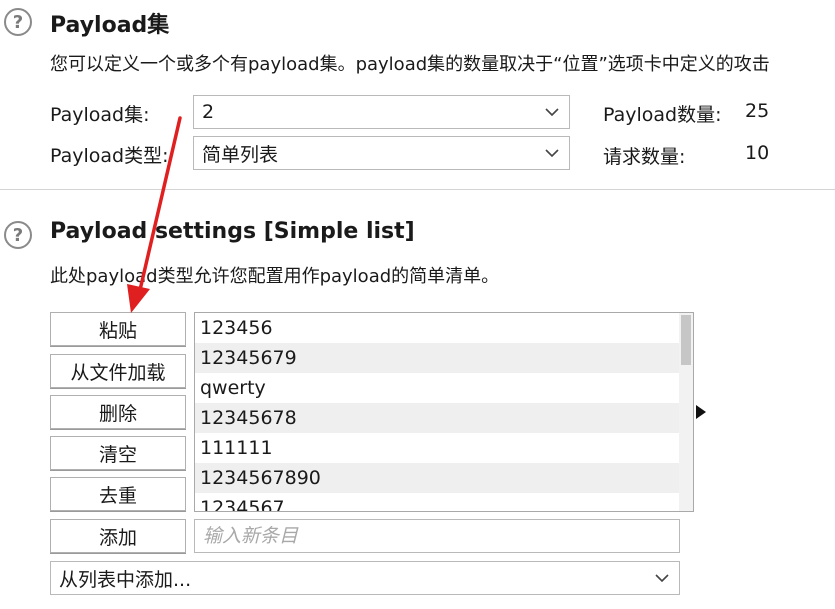 Image resolution: width=835 pixels, height=609 pixels. What do you see at coordinates (154, 214) in the screenshot?
I see `annotation-arrow` at bounding box center [154, 214].